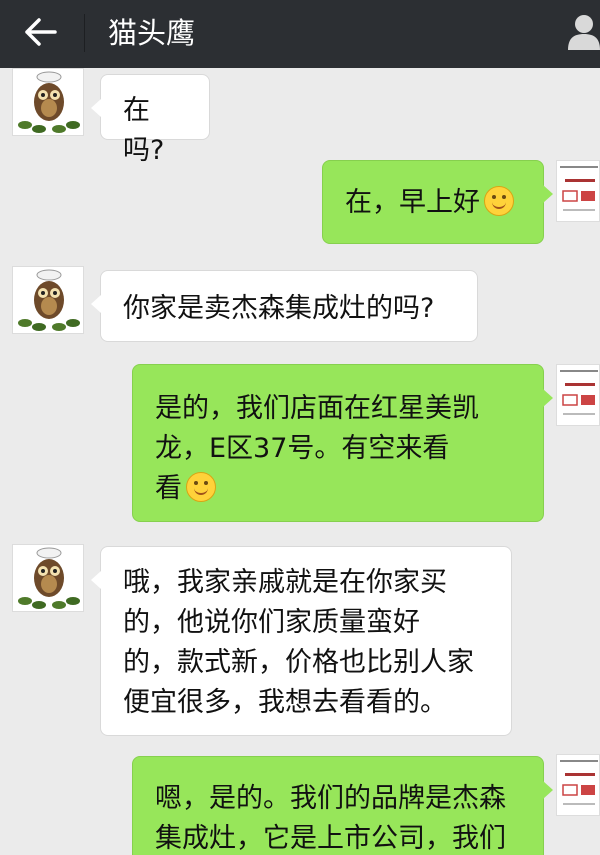 The image size is (600, 855). Describe the element at coordinates (300, 34) in the screenshot. I see `title-bar: 猫头鹰` at that location.